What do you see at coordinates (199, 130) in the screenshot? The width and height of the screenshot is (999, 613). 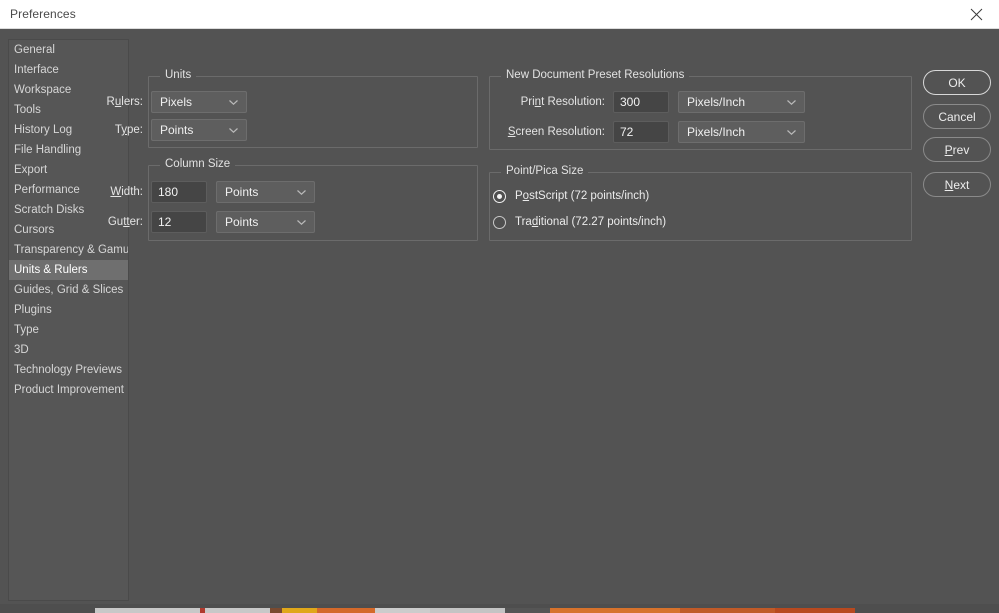 I see `type-units-dropdown: Points` at bounding box center [199, 130].